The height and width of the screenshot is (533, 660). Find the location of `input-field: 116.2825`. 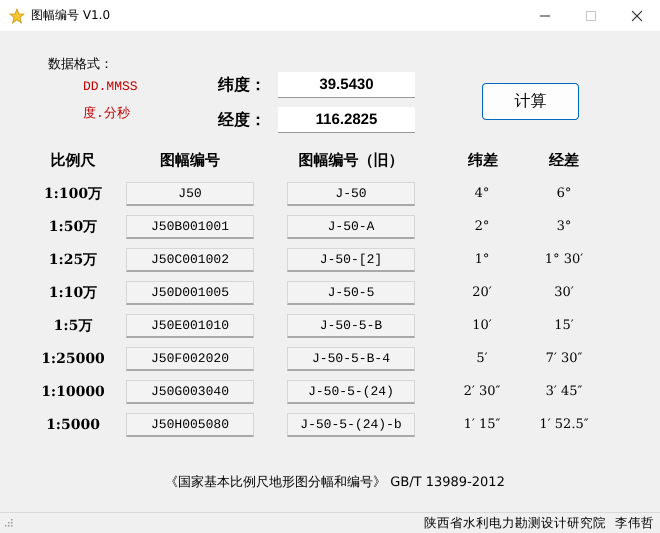

input-field: 116.2825 is located at coordinates (346, 120).